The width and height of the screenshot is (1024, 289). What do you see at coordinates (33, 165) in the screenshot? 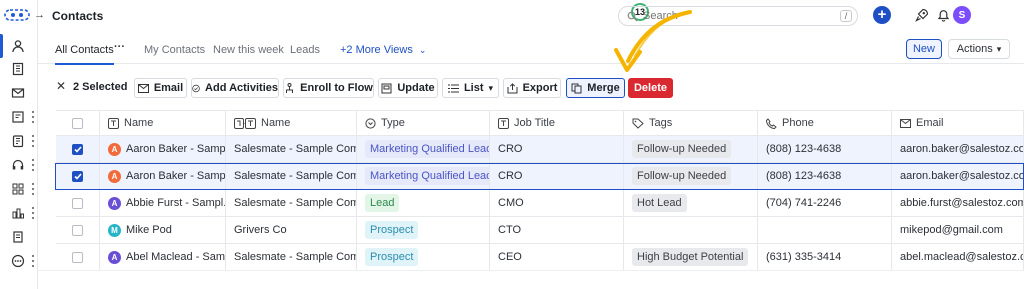
I see `headset-menu-dots-icon` at bounding box center [33, 165].